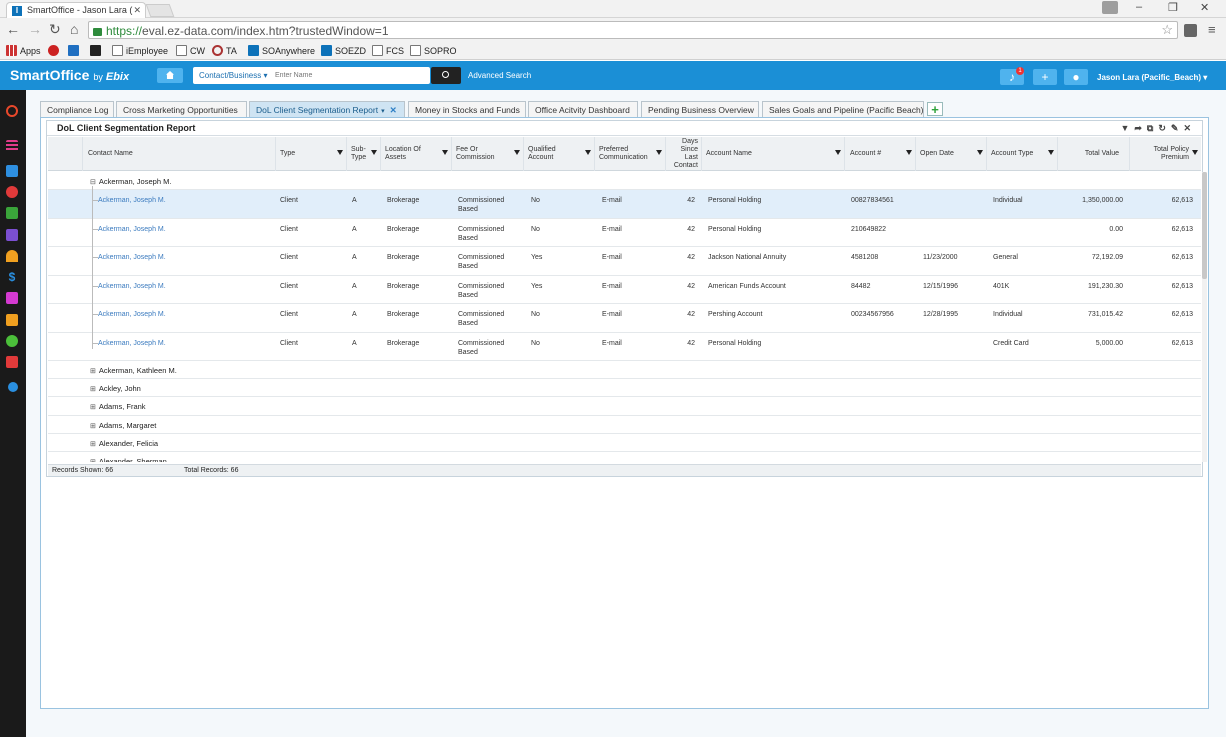  What do you see at coordinates (12, 171) in the screenshot?
I see `calendar-icon` at bounding box center [12, 171].